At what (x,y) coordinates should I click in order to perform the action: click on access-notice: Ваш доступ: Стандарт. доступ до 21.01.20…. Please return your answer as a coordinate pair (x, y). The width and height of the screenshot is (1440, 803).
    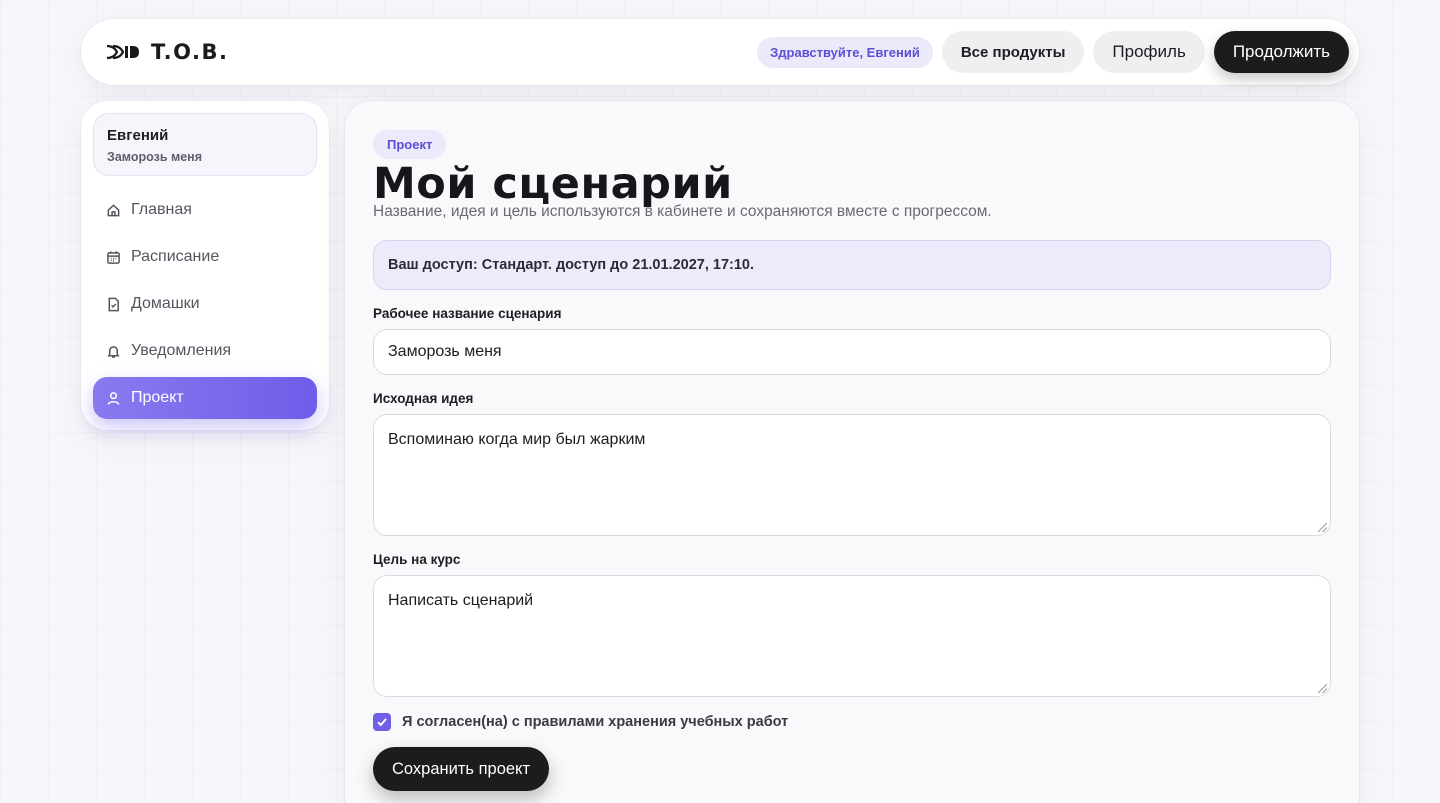
    Looking at the image, I should click on (852, 265).